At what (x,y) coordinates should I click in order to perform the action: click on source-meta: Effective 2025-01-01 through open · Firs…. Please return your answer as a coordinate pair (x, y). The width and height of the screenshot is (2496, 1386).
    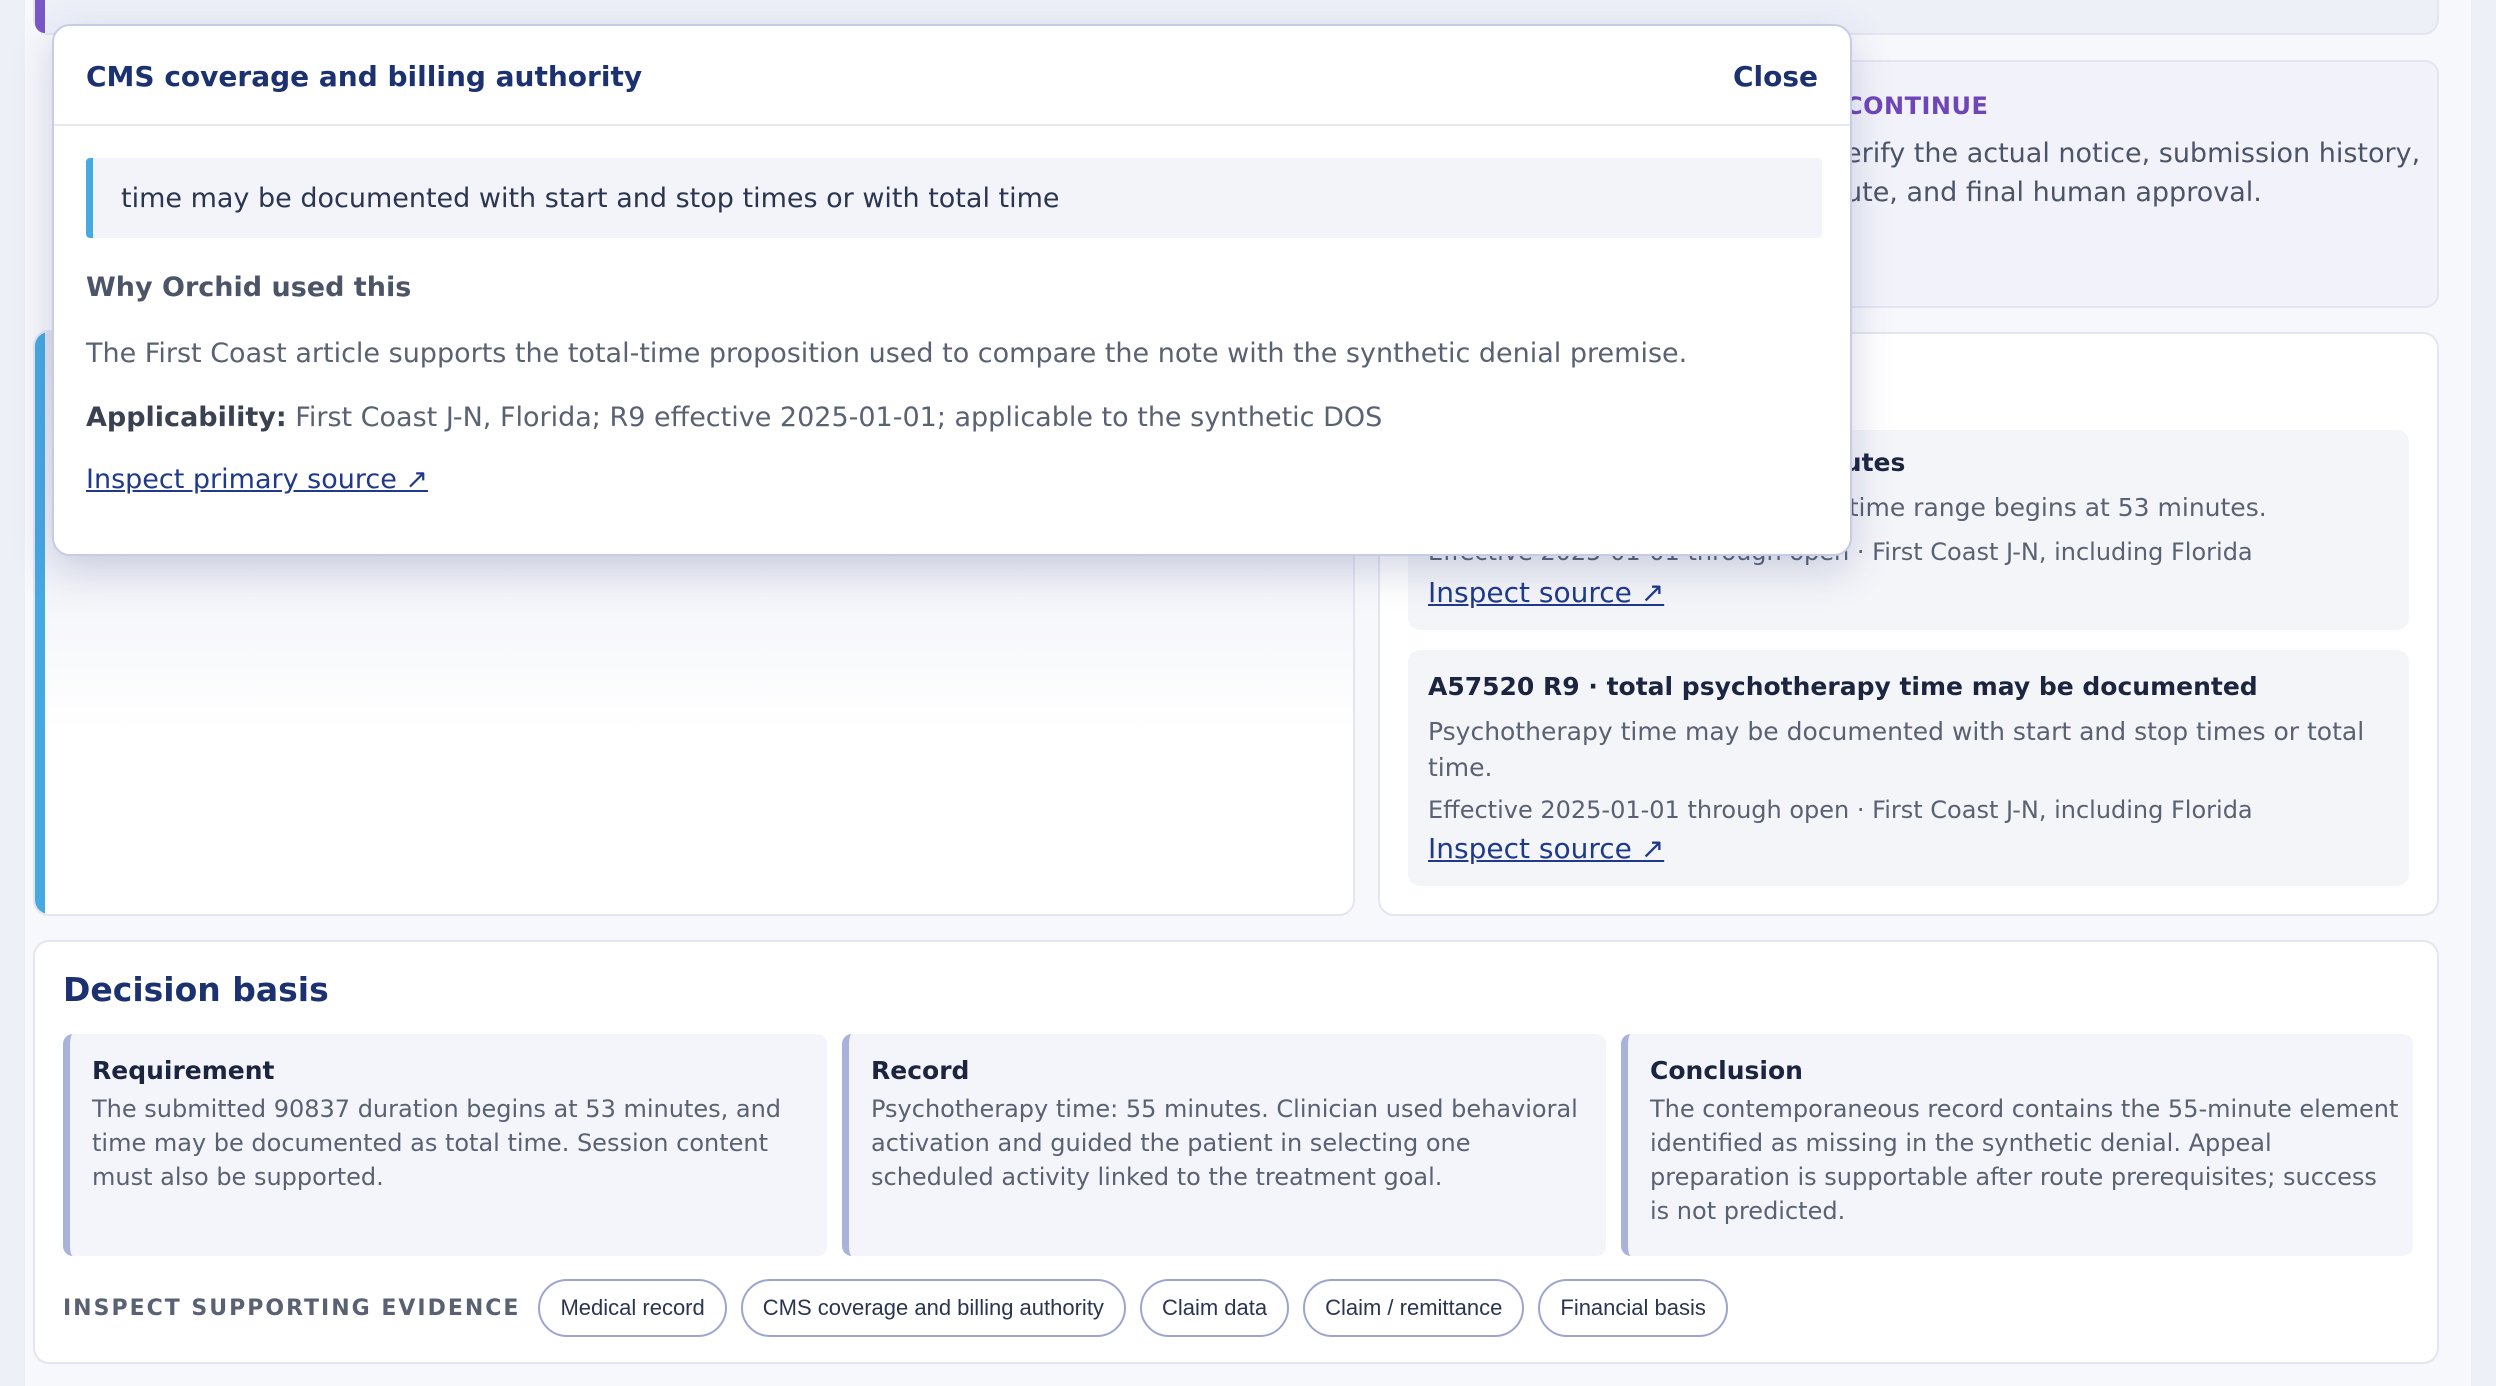
    Looking at the image, I should click on (1840, 810).